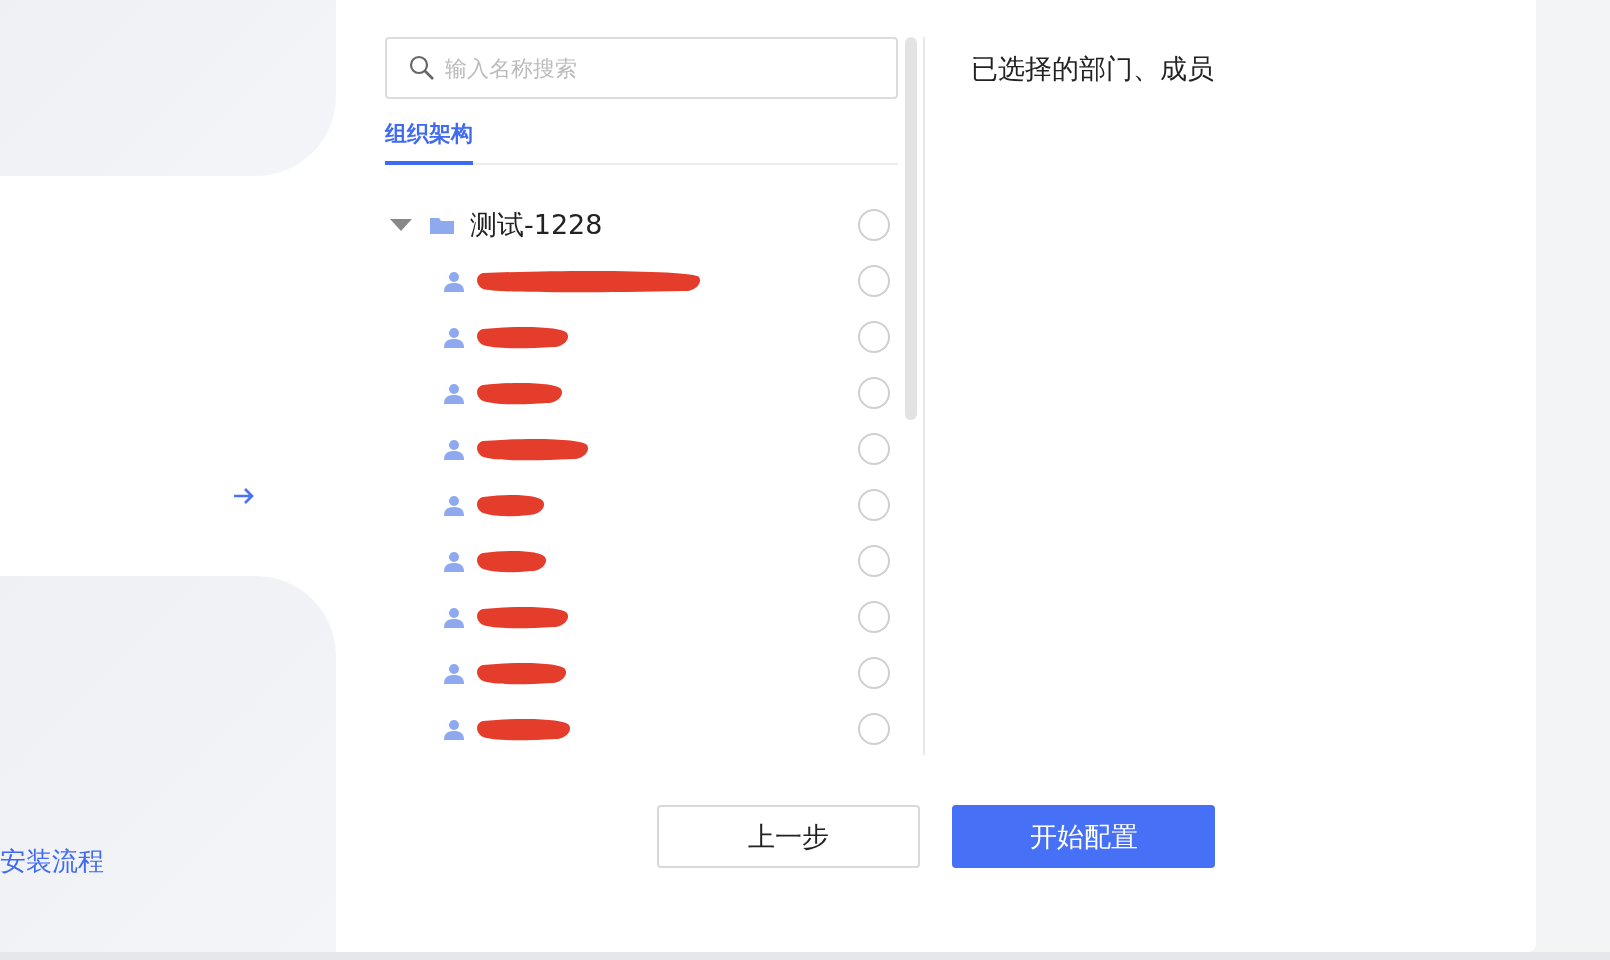 Image resolution: width=1610 pixels, height=960 pixels. What do you see at coordinates (422, 68) in the screenshot?
I see `search-icon` at bounding box center [422, 68].